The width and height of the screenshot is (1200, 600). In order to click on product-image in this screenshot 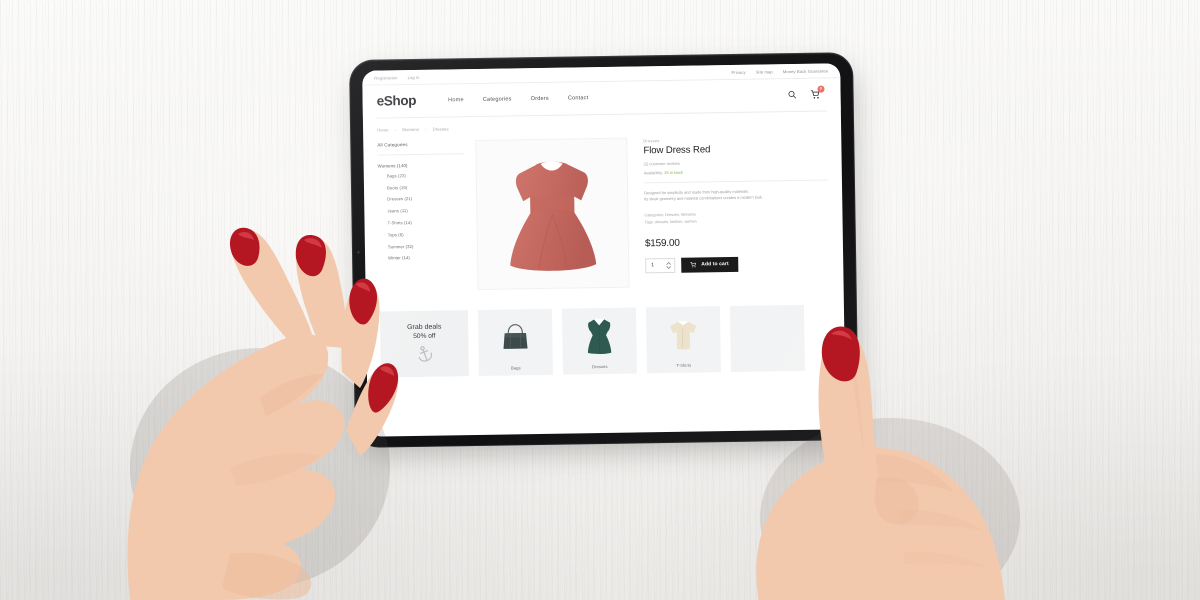, I will do `click(552, 213)`.